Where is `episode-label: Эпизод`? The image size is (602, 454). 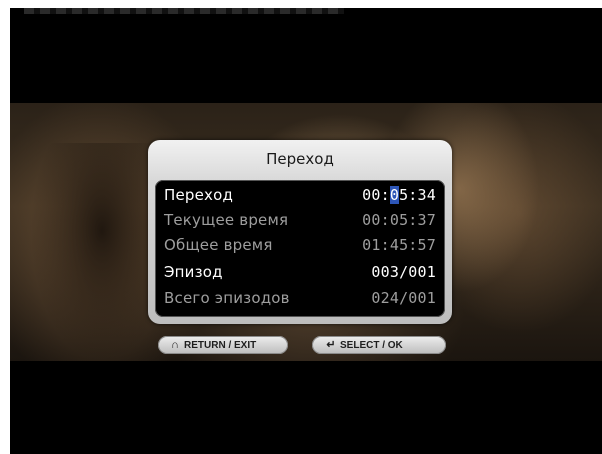 episode-label: Эпизод is located at coordinates (193, 272).